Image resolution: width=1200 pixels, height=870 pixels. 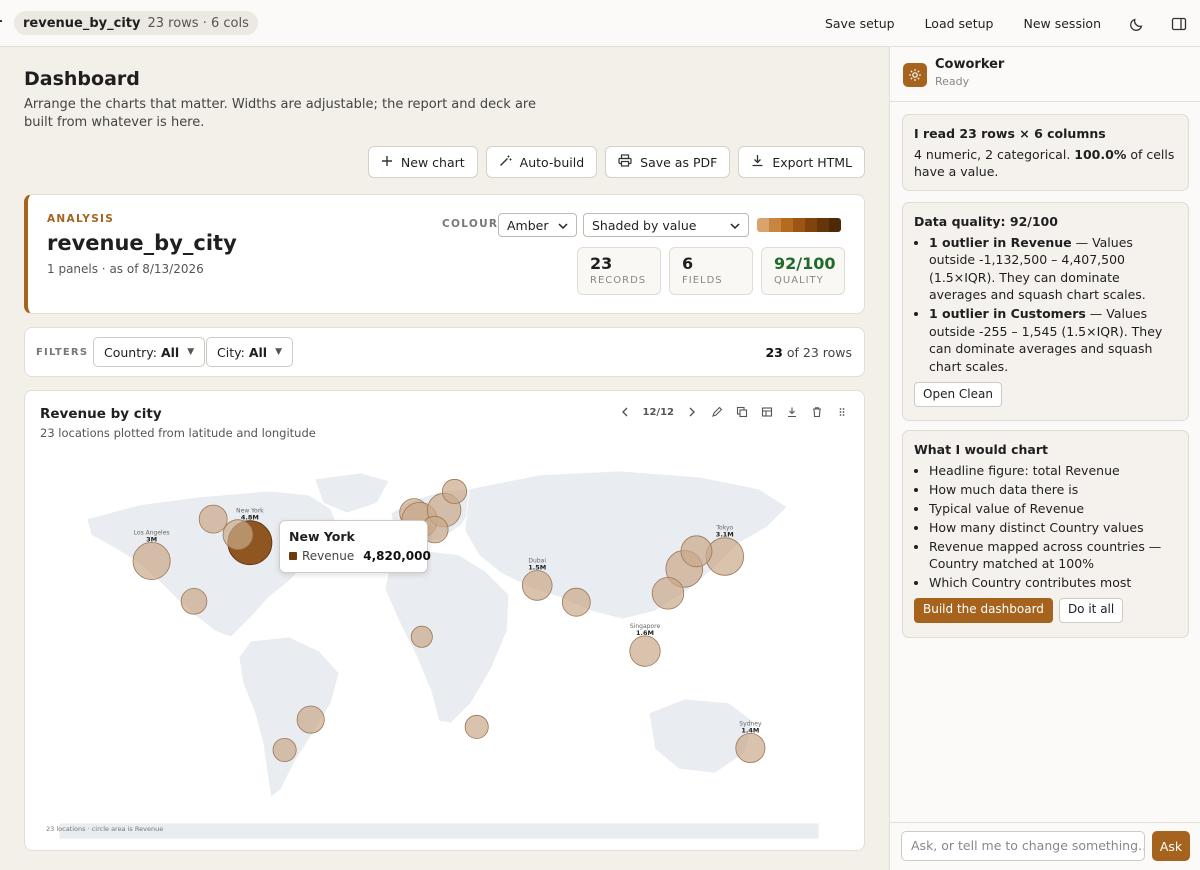 What do you see at coordinates (725, 535) in the screenshot?
I see `city-value-label: 3.1M` at bounding box center [725, 535].